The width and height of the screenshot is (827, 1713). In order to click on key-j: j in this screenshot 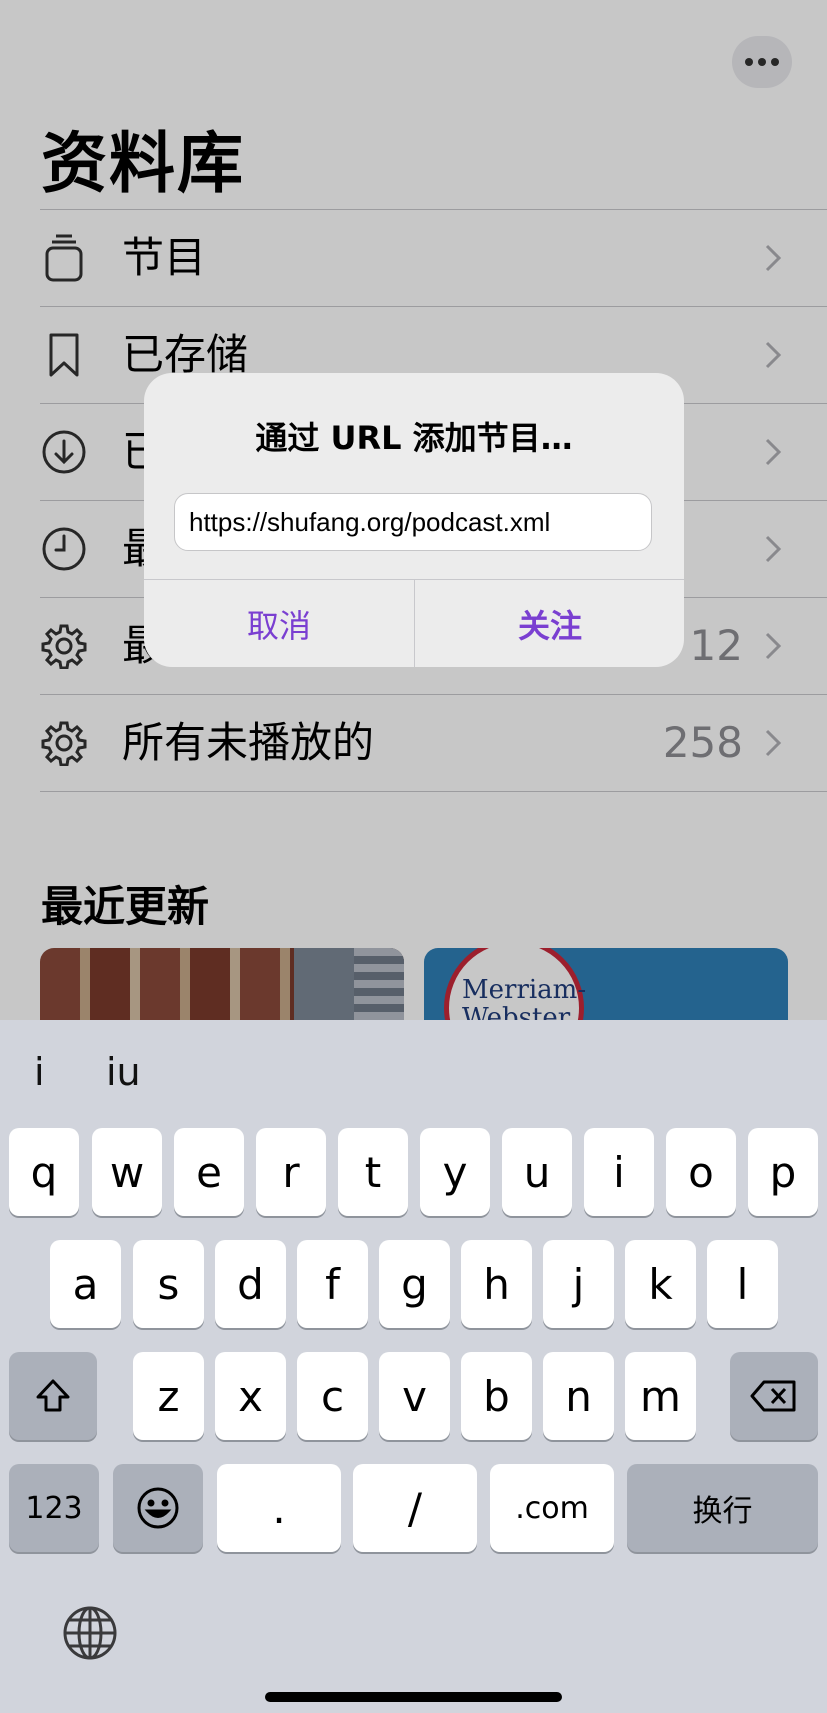, I will do `click(578, 1284)`.